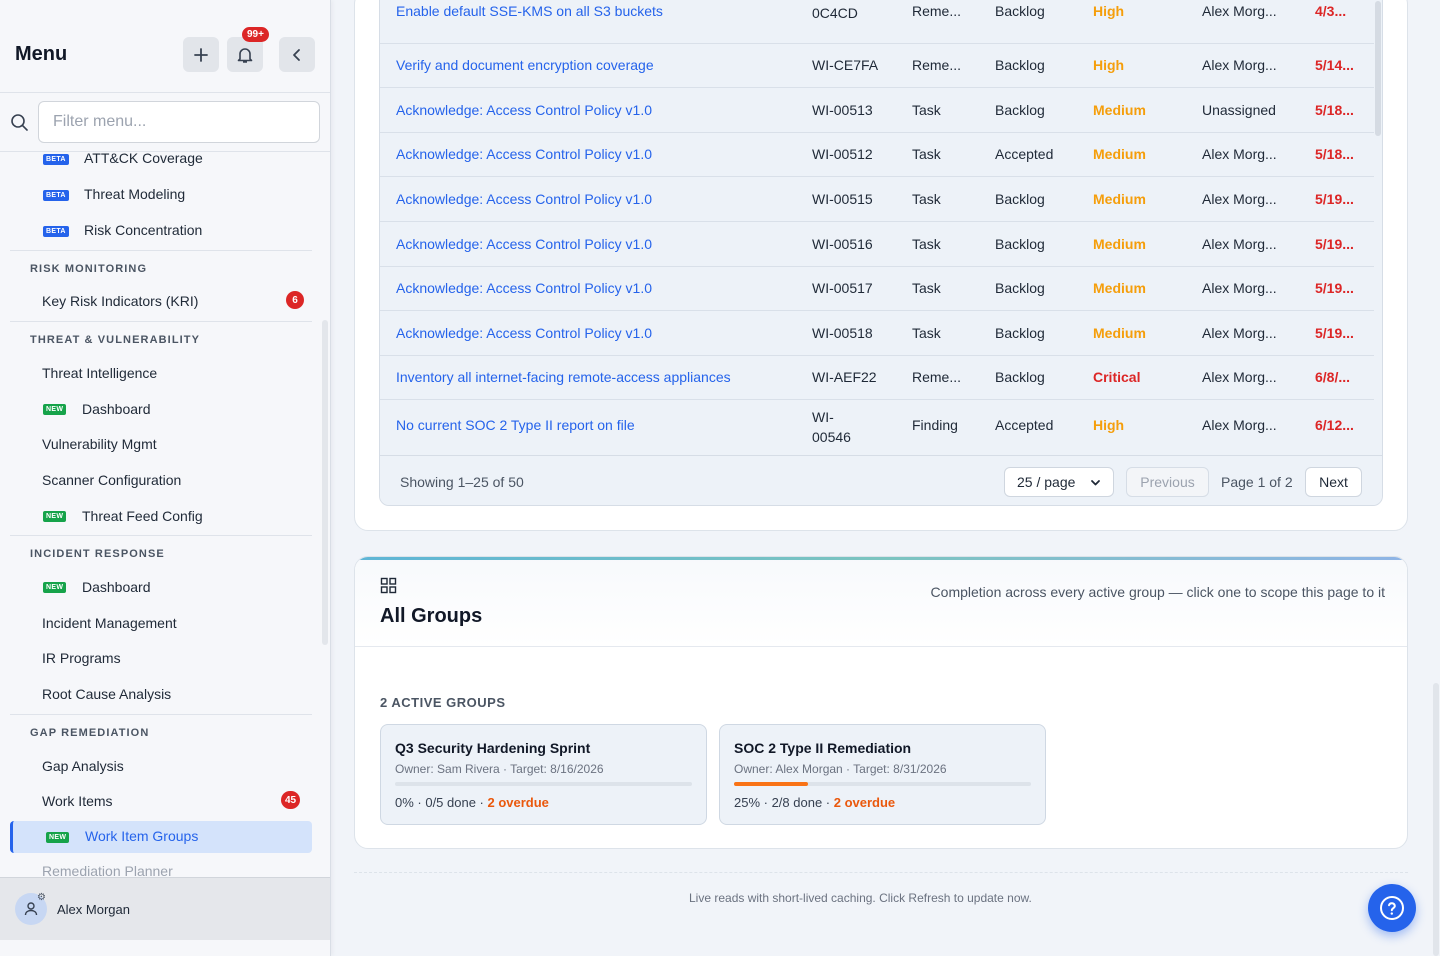 The width and height of the screenshot is (1440, 956). What do you see at coordinates (134, 194) in the screenshot?
I see `sidebar-item-threat-modeling: Threat Modeling` at bounding box center [134, 194].